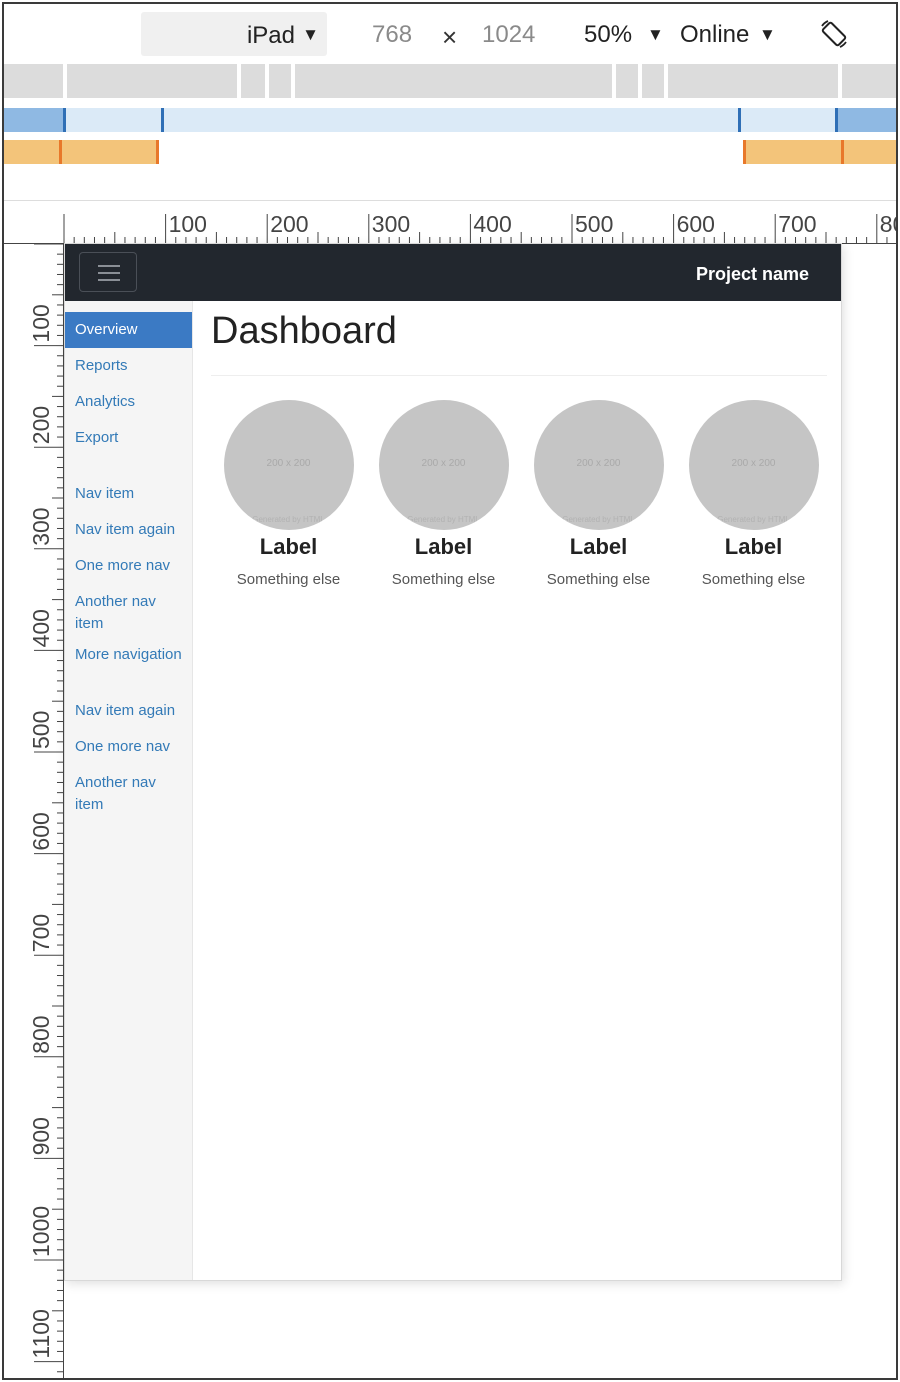 The width and height of the screenshot is (900, 1382). I want to click on ruler-label: 700, so click(41, 933).